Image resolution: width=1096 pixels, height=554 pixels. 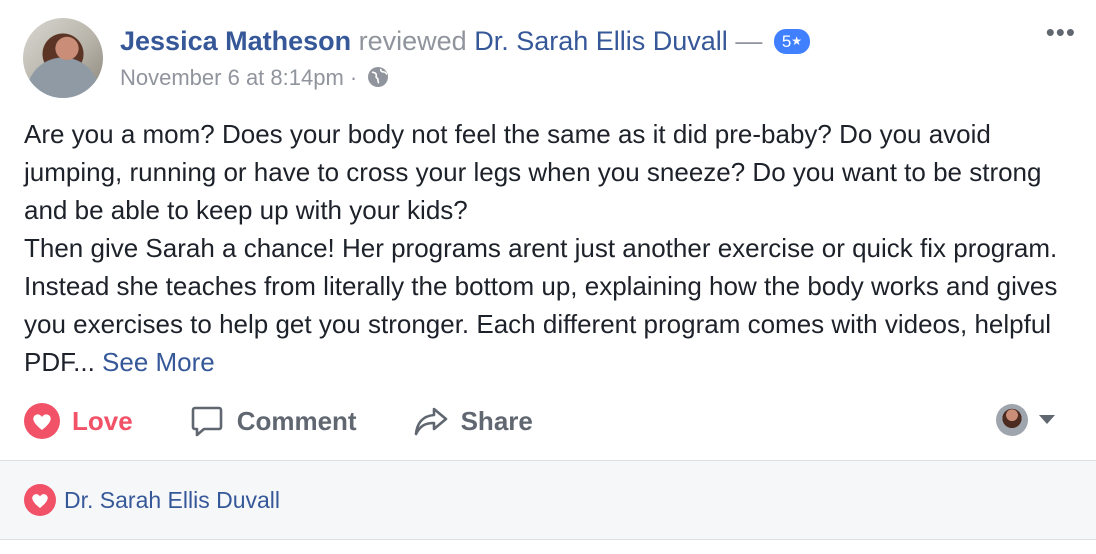 I want to click on share-icon, so click(x=430, y=421).